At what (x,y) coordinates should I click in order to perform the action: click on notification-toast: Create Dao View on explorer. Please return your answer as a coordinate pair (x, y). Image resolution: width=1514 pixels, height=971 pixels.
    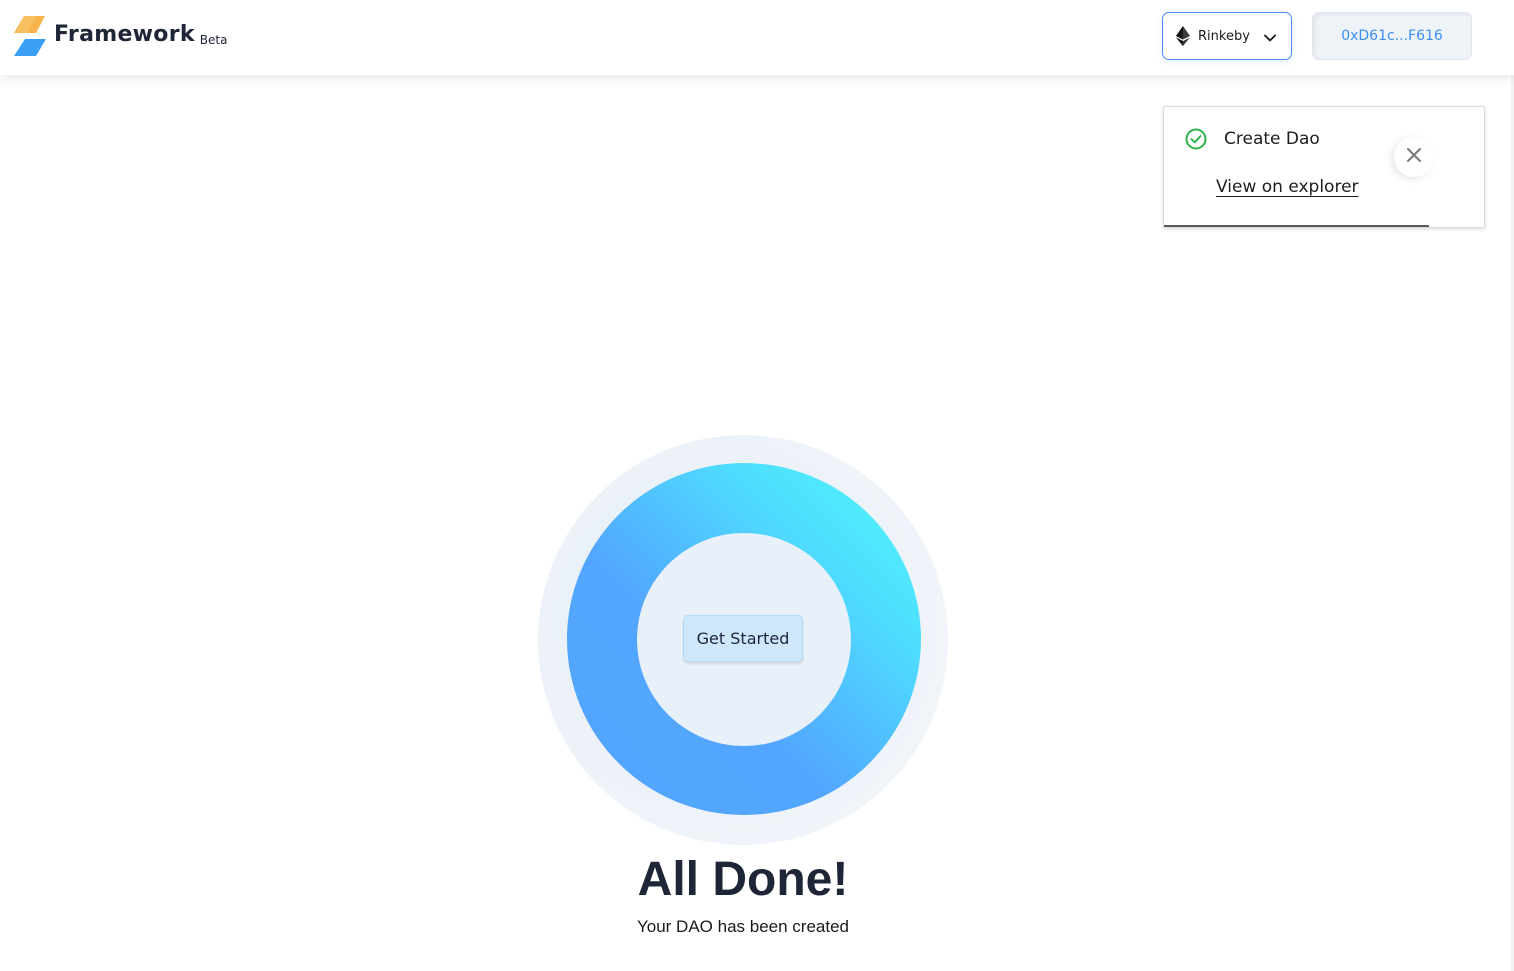
    Looking at the image, I should click on (1324, 167).